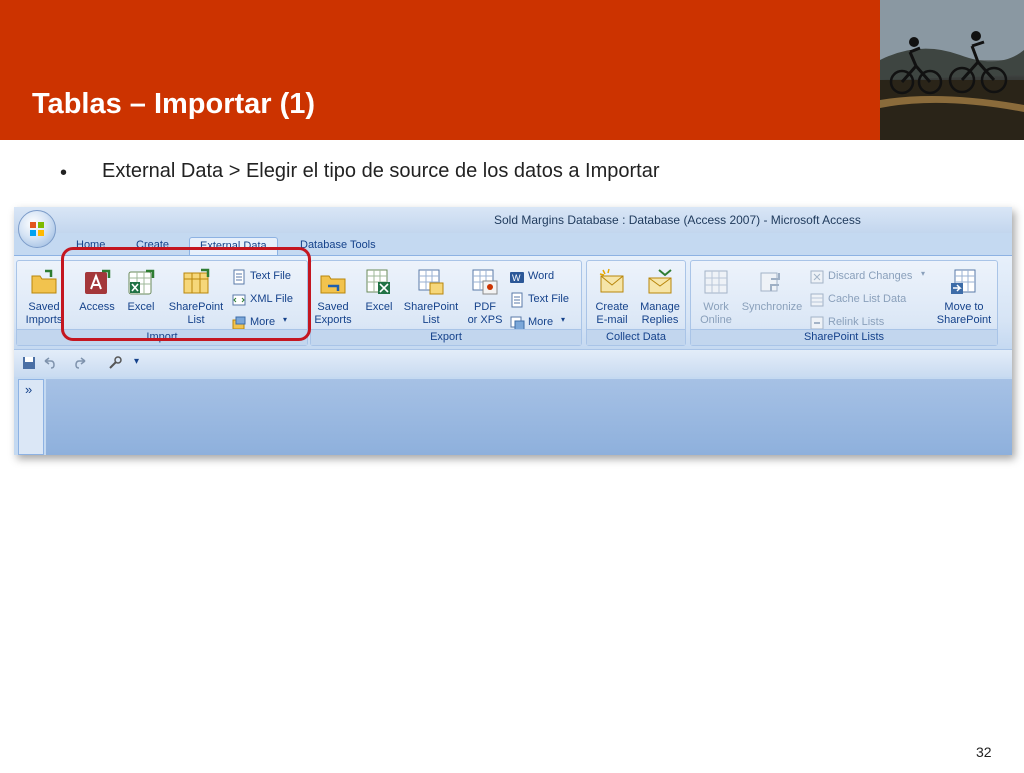  Describe the element at coordinates (431, 296) in the screenshot. I see `export-sharepoint-list-button: SharePoint List` at that location.